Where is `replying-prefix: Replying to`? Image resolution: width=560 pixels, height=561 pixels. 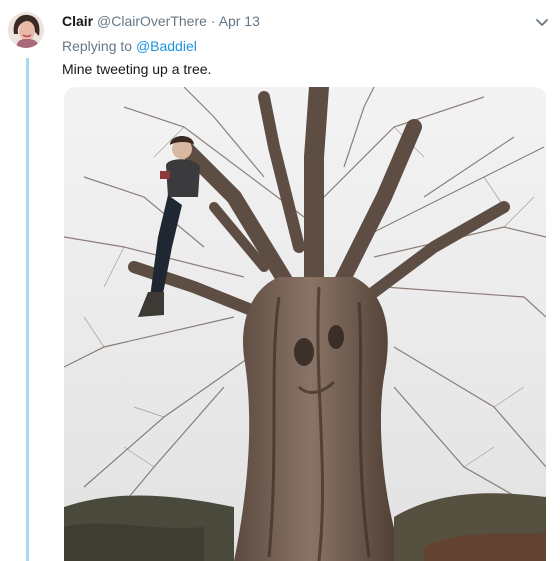 replying-prefix: Replying to is located at coordinates (97, 46).